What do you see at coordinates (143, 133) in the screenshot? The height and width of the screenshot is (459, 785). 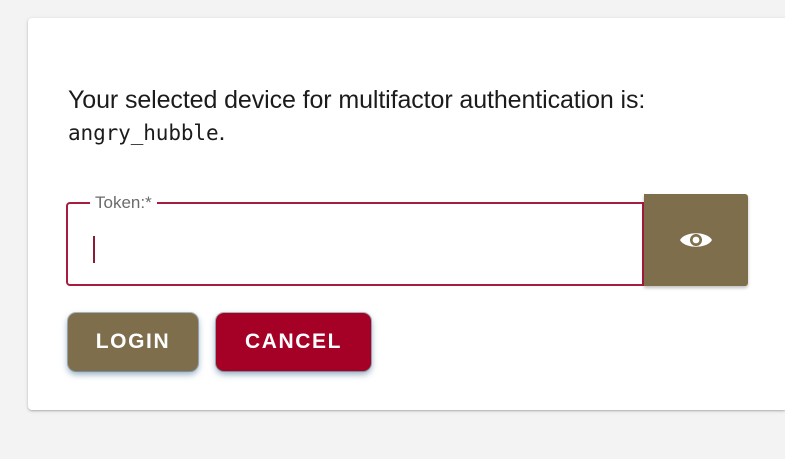 I see `device-name: angry_hubble` at bounding box center [143, 133].